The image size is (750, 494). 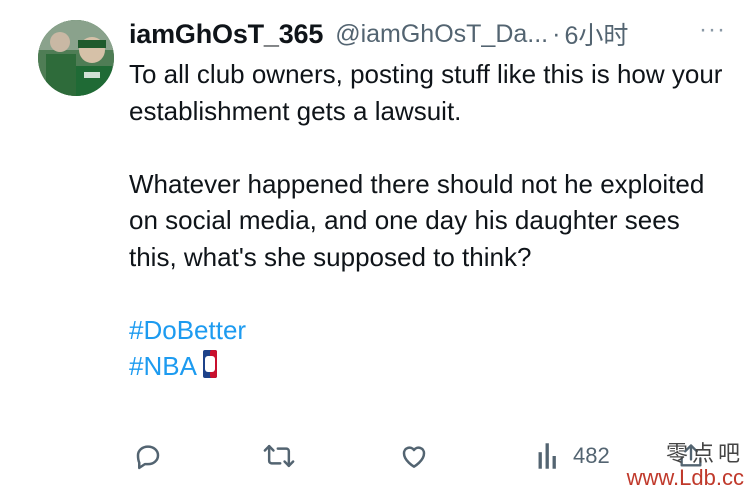 I want to click on hashtag-nba: #NBA, so click(x=163, y=366).